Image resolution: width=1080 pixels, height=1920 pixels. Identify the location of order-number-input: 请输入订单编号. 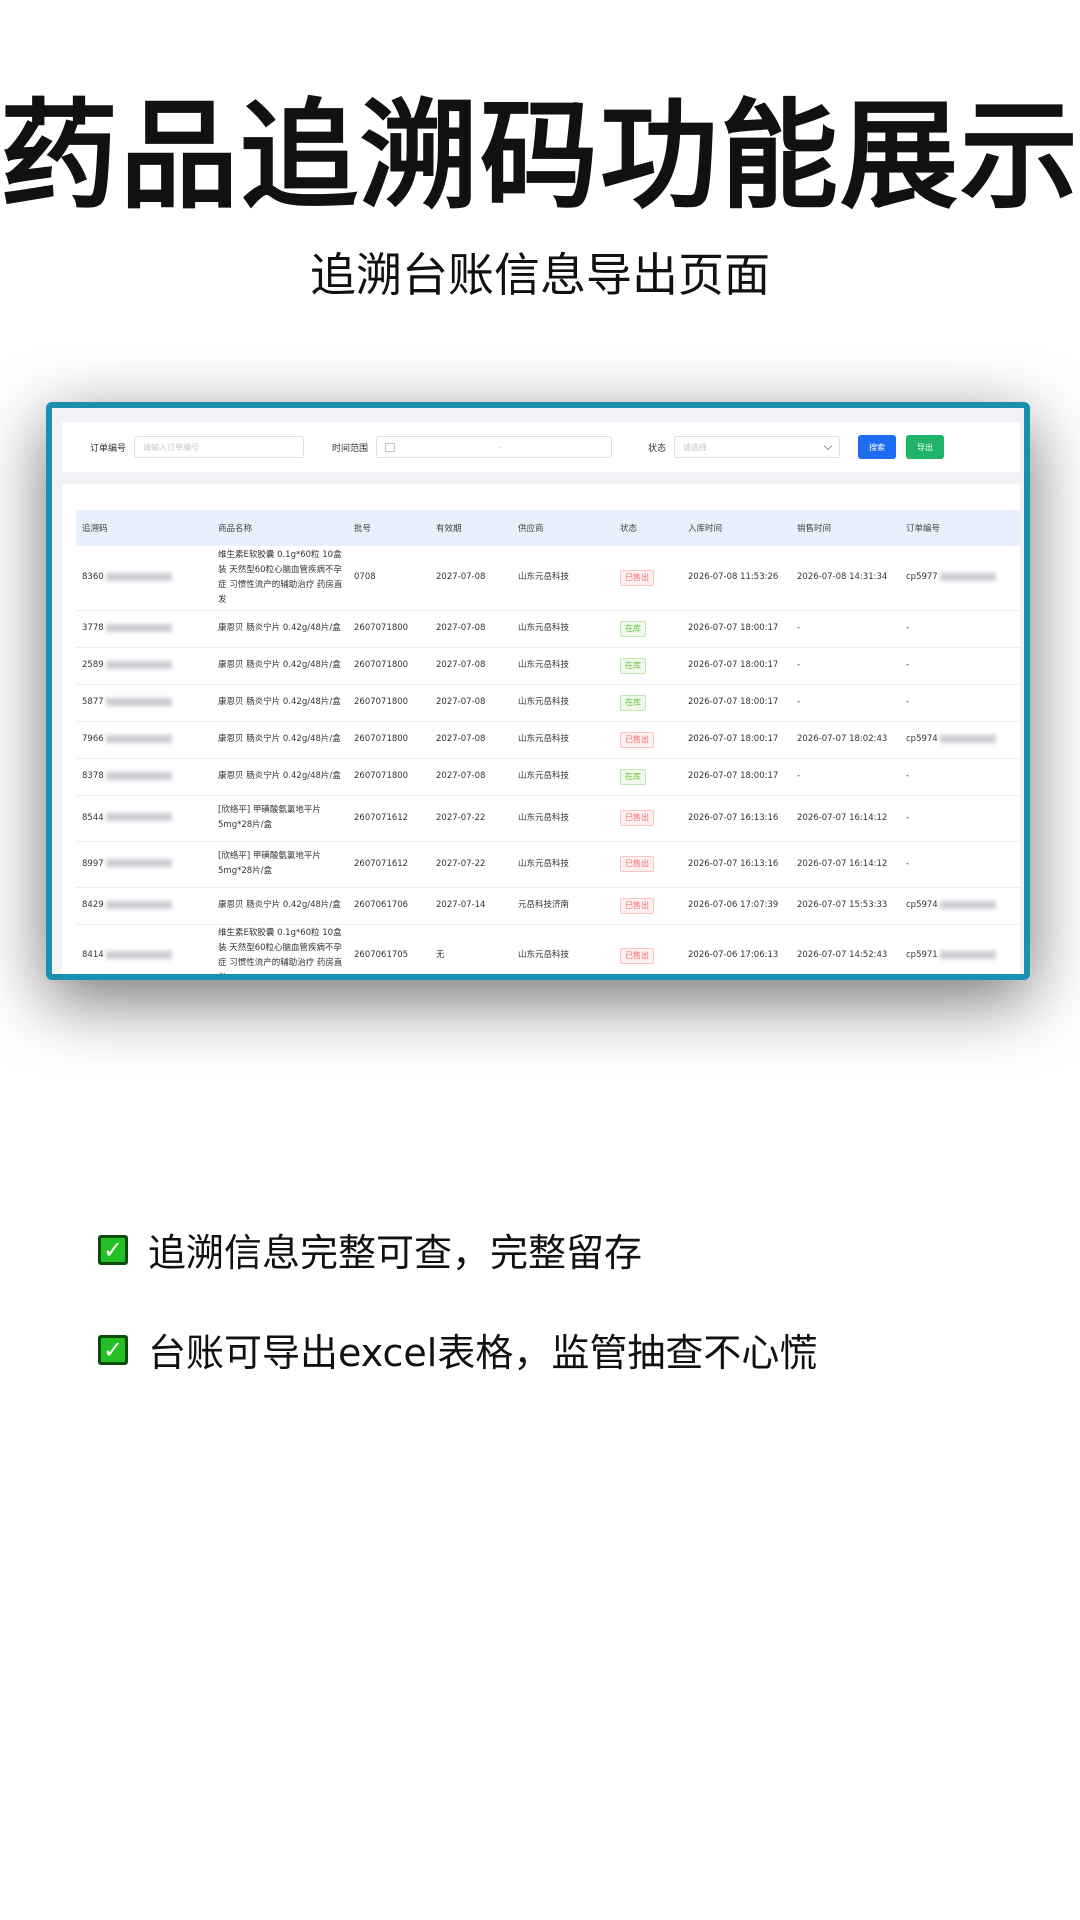
(219, 447).